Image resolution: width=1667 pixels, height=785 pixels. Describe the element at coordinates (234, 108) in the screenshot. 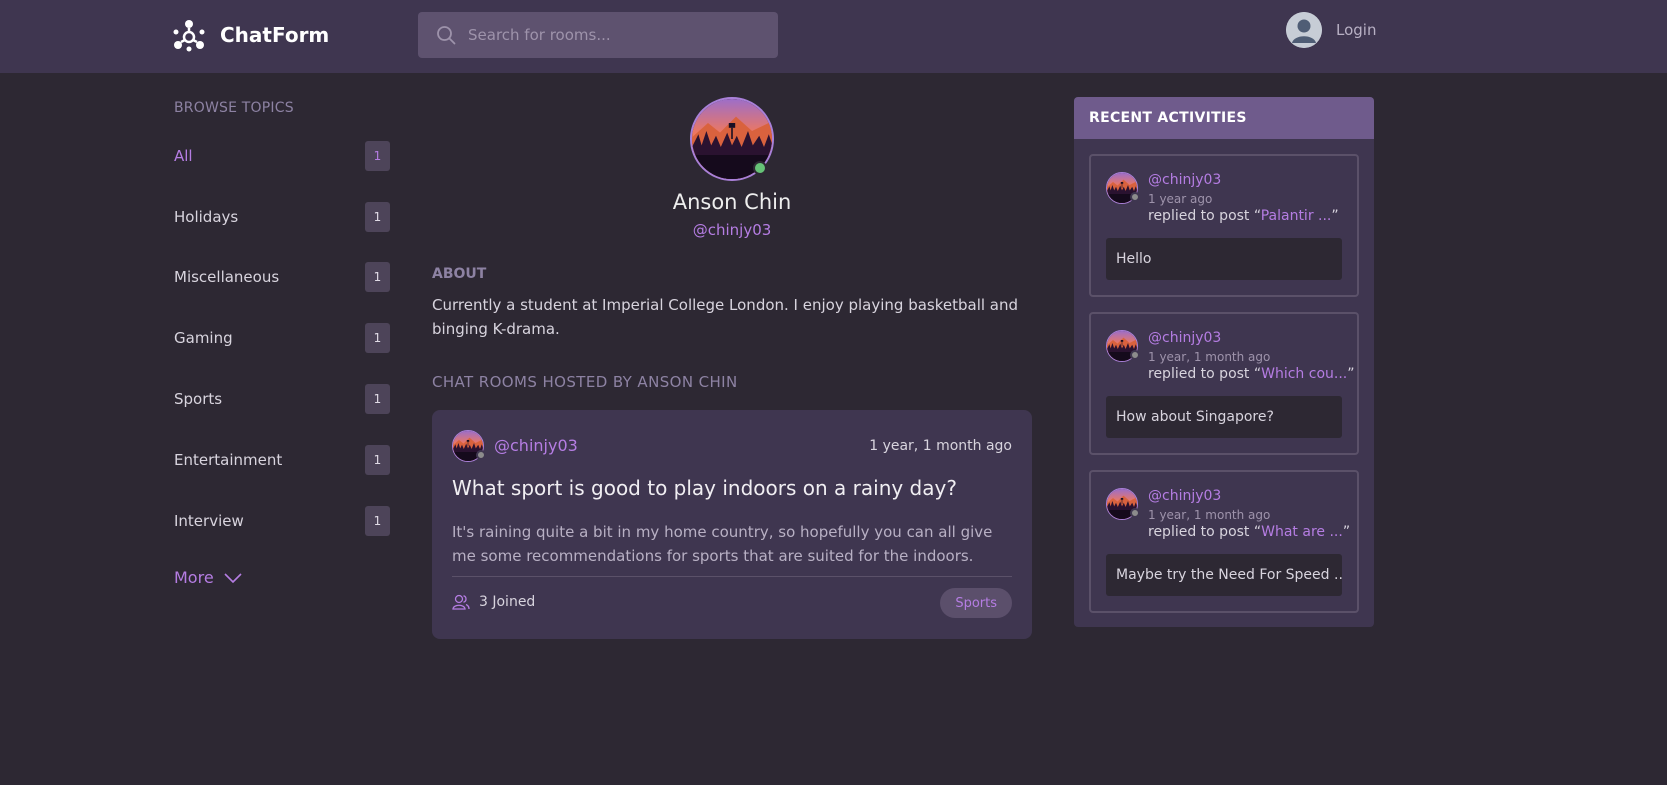

I see `browse-topics-heading: BROWSE TOPICS` at that location.